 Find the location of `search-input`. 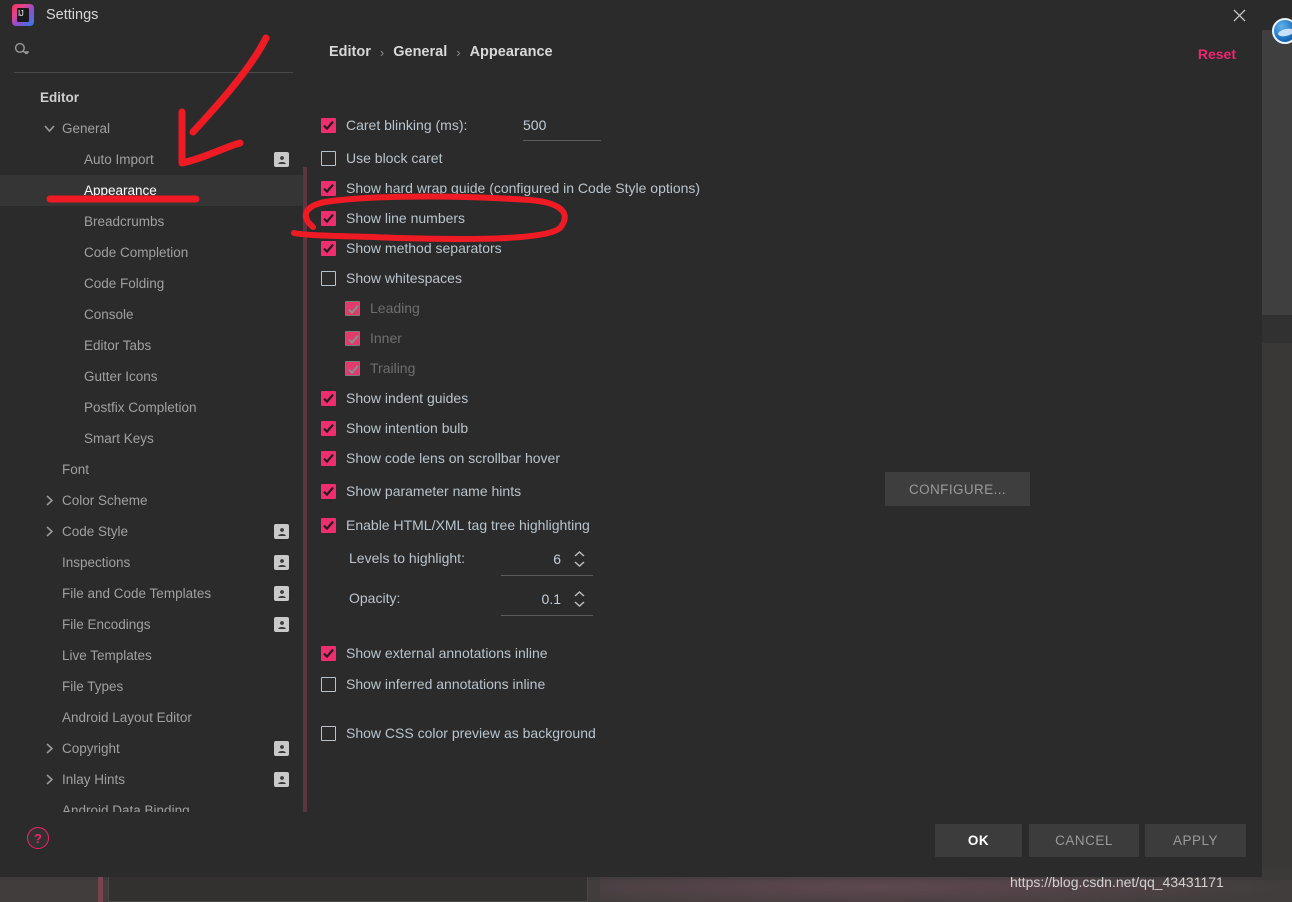

search-input is located at coordinates (162, 52).